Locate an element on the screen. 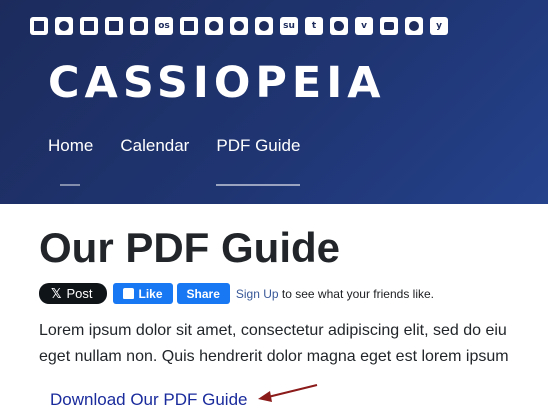 Image resolution: width=548 pixels, height=418 pixels. nav-indicator is located at coordinates (70, 185).